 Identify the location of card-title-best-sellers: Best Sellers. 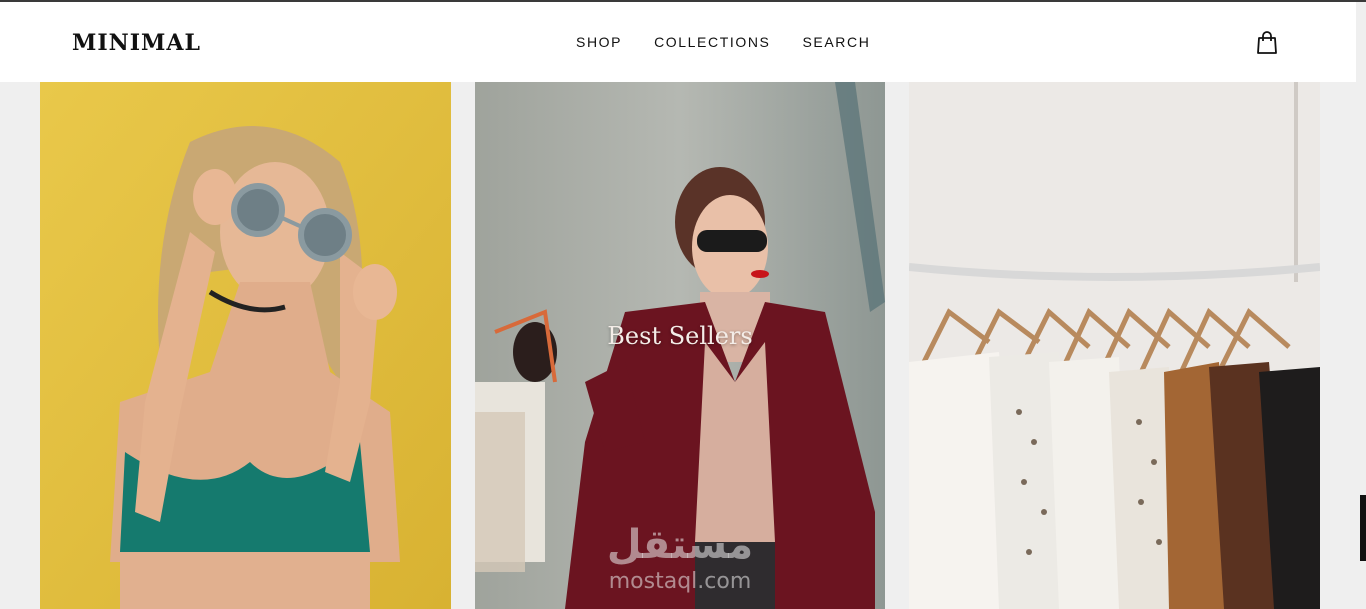
(680, 336).